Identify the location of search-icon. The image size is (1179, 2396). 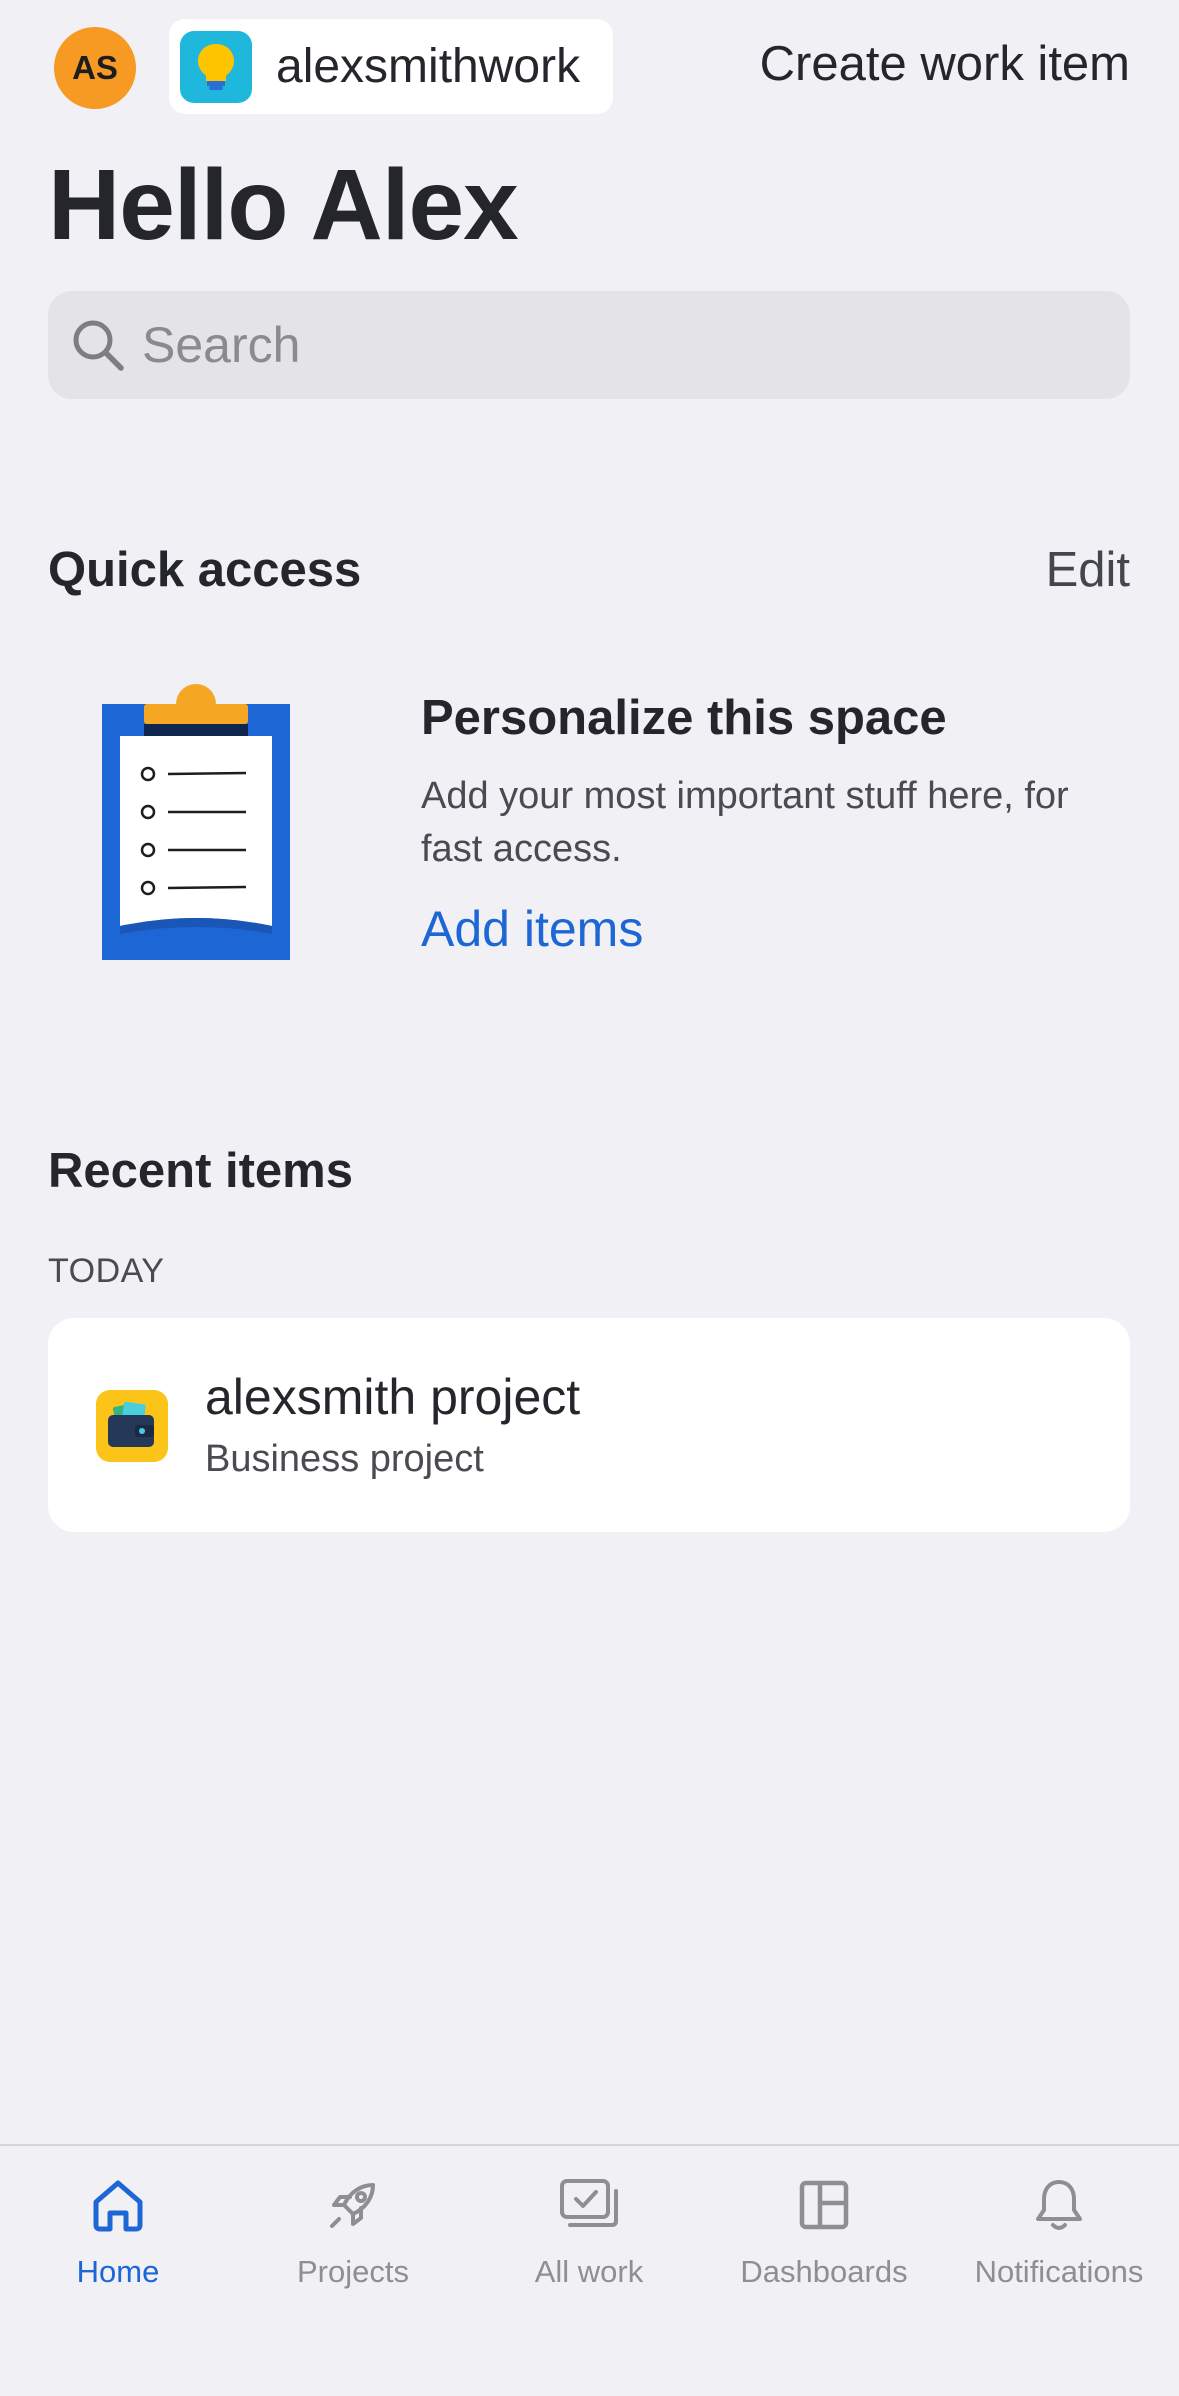
(98, 345).